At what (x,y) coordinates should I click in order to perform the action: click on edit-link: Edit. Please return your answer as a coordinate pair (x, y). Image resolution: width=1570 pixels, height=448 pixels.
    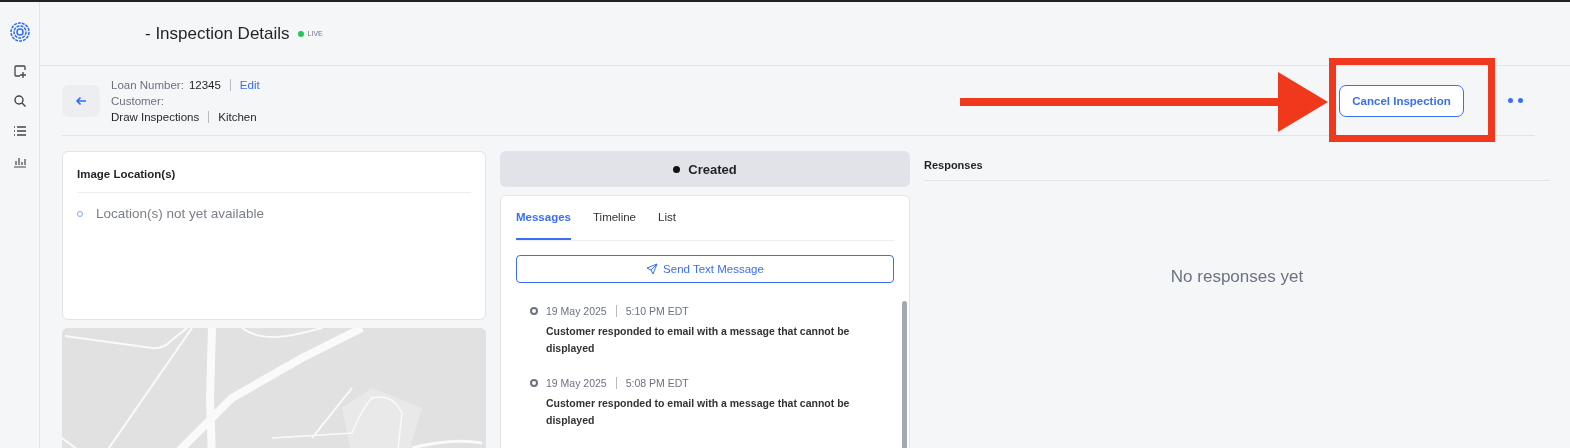
    Looking at the image, I should click on (249, 84).